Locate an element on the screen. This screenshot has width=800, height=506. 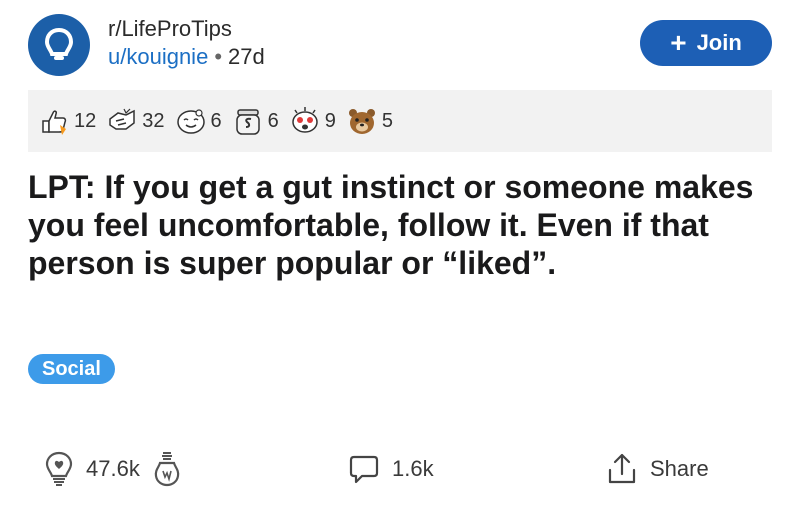
comment-count: 1.6k is located at coordinates (413, 468).